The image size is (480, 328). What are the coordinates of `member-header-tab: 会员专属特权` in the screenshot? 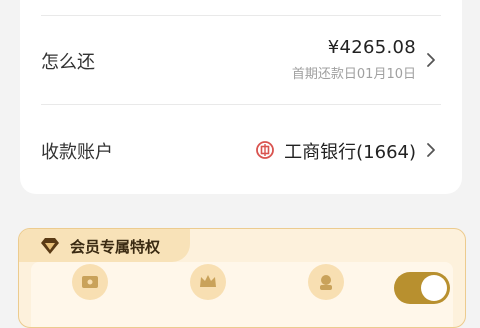 It's located at (104, 245).